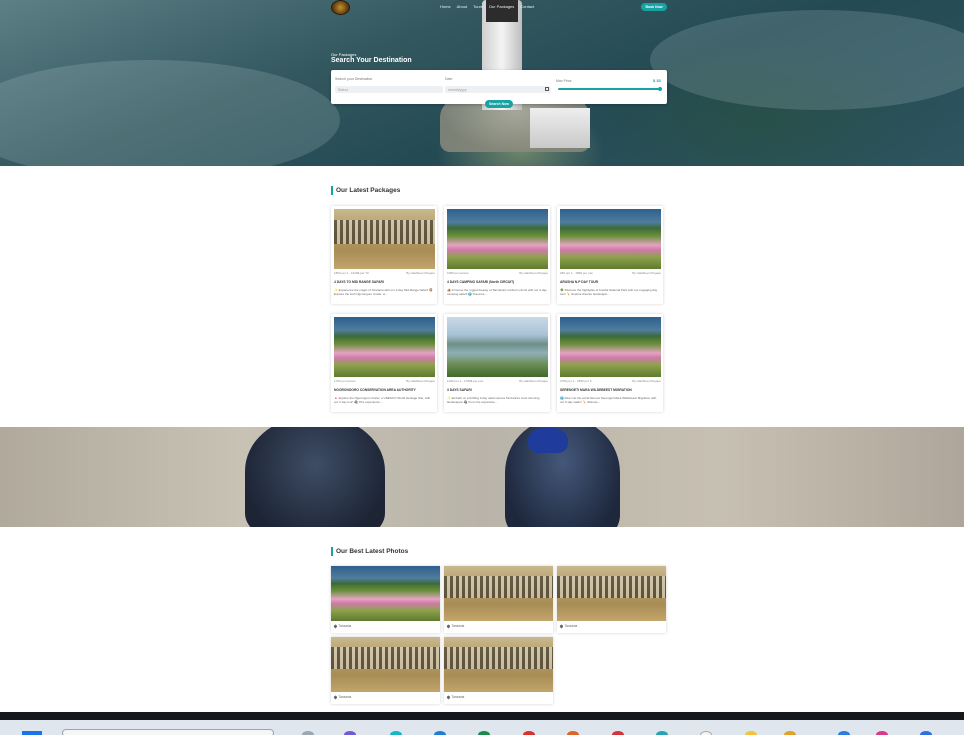 The image size is (964, 735). Describe the element at coordinates (548, 440) in the screenshot. I see `banner-cap` at that location.